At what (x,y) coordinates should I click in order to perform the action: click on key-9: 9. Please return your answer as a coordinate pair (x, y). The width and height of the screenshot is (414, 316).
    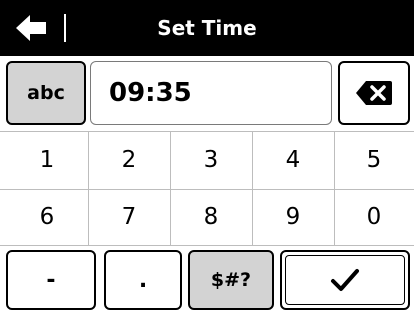
    Looking at the image, I should click on (293, 217).